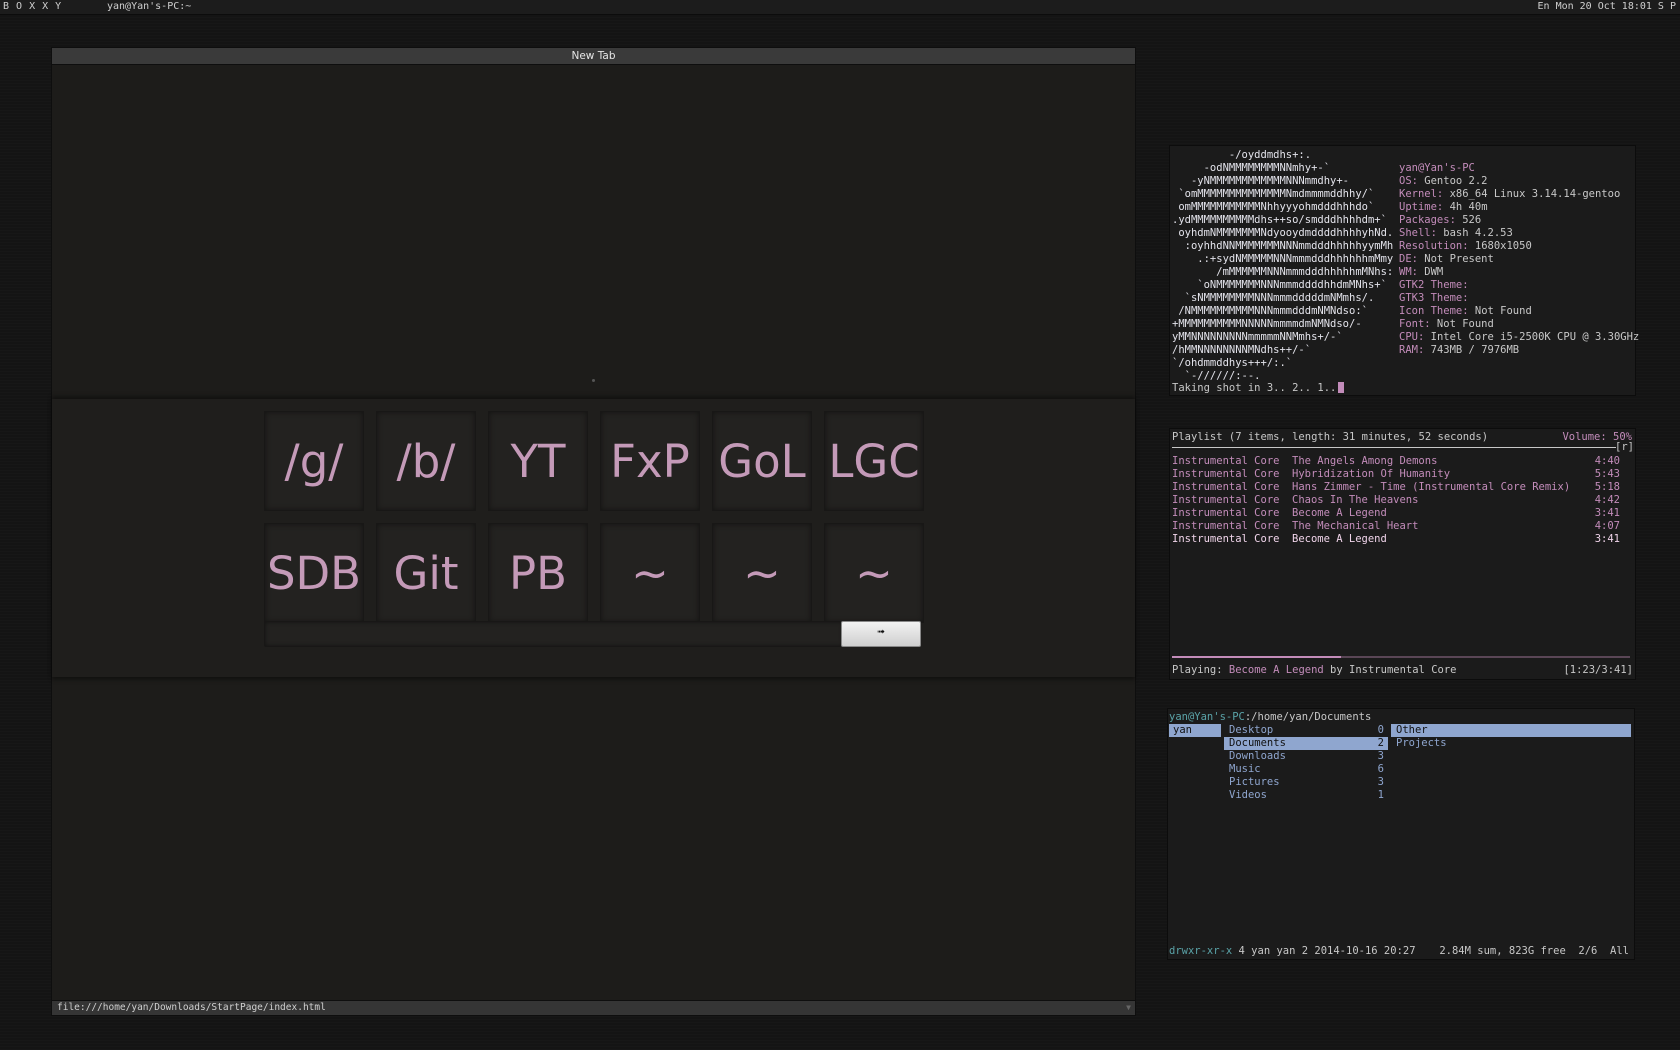 This screenshot has height=1050, width=1680. I want to click on logo-line: -/oyddmdhs+:., so click(1242, 155).